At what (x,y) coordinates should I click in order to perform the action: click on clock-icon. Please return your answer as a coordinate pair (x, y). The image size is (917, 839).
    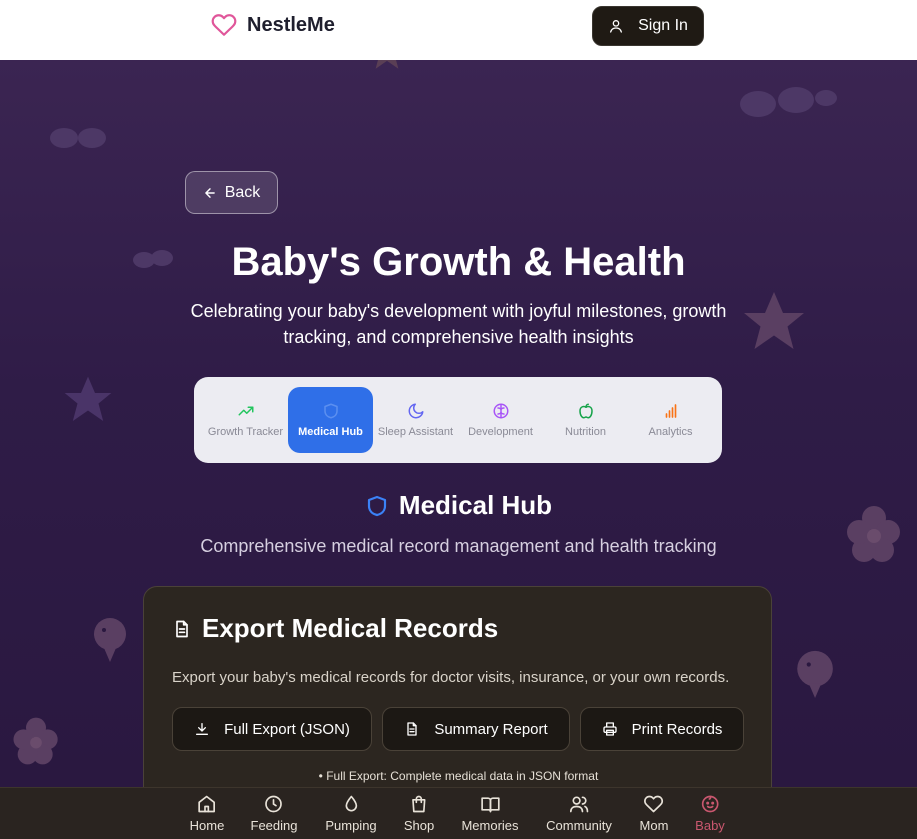
    Looking at the image, I should click on (274, 804).